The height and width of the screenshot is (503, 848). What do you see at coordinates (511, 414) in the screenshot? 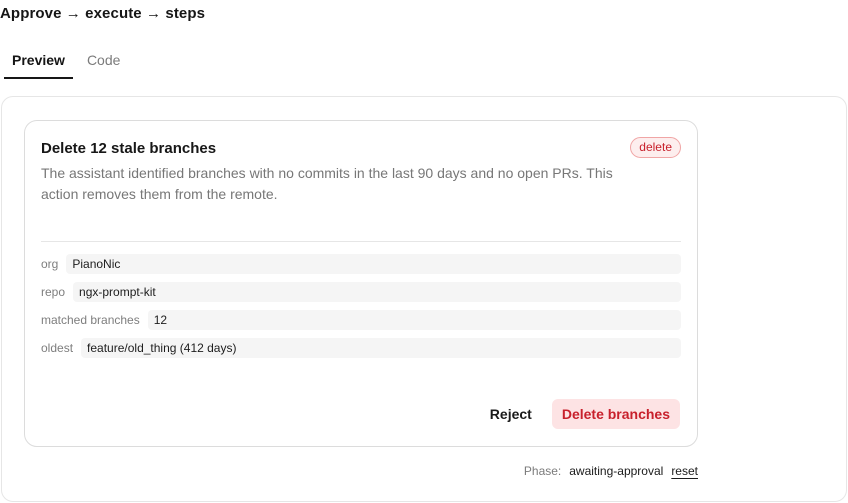
I see `reject-button: Reject` at bounding box center [511, 414].